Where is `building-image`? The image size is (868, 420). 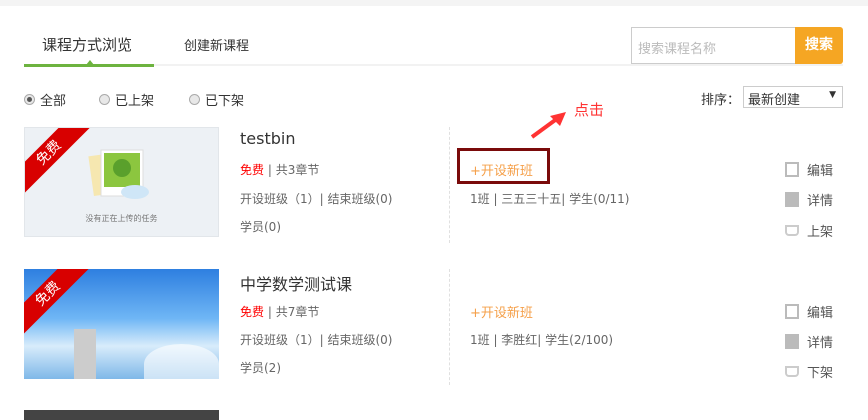 building-image is located at coordinates (85, 354).